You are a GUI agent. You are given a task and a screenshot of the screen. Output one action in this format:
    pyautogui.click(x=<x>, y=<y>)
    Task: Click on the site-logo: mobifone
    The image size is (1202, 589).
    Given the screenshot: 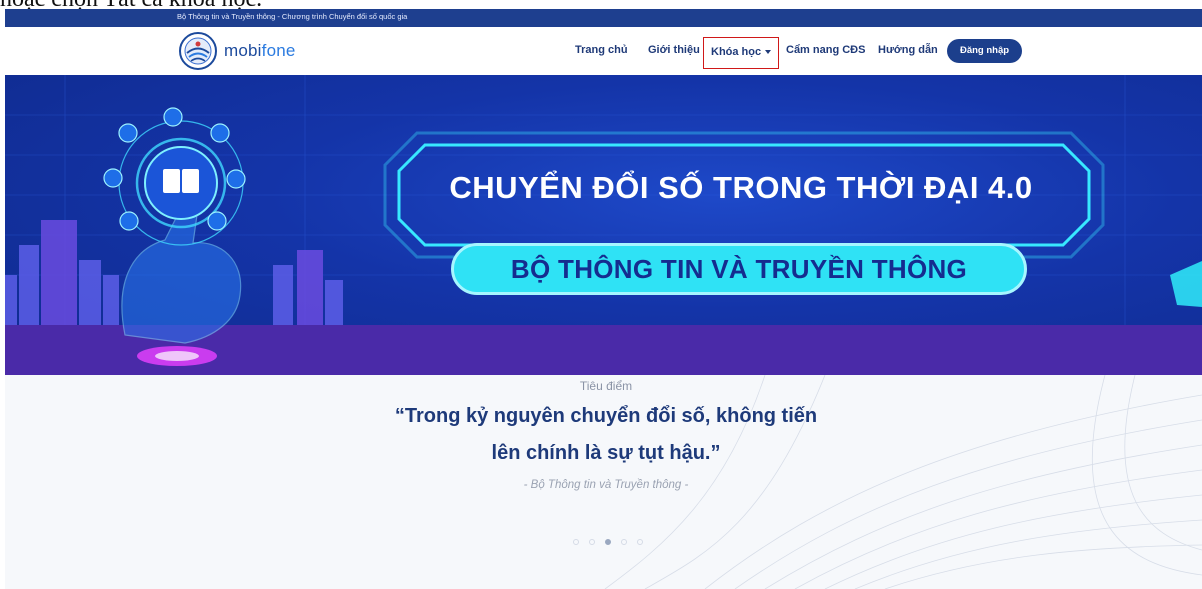 What is the action you would take?
    pyautogui.click(x=237, y=51)
    